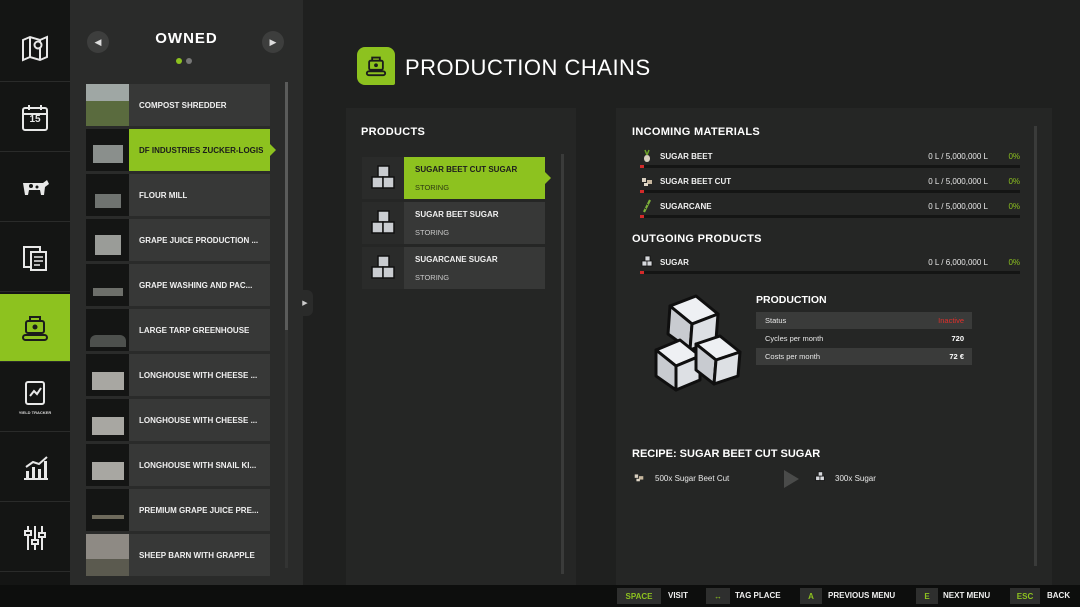  I want to click on sugar-beet-cut-icon, so click(647, 182).